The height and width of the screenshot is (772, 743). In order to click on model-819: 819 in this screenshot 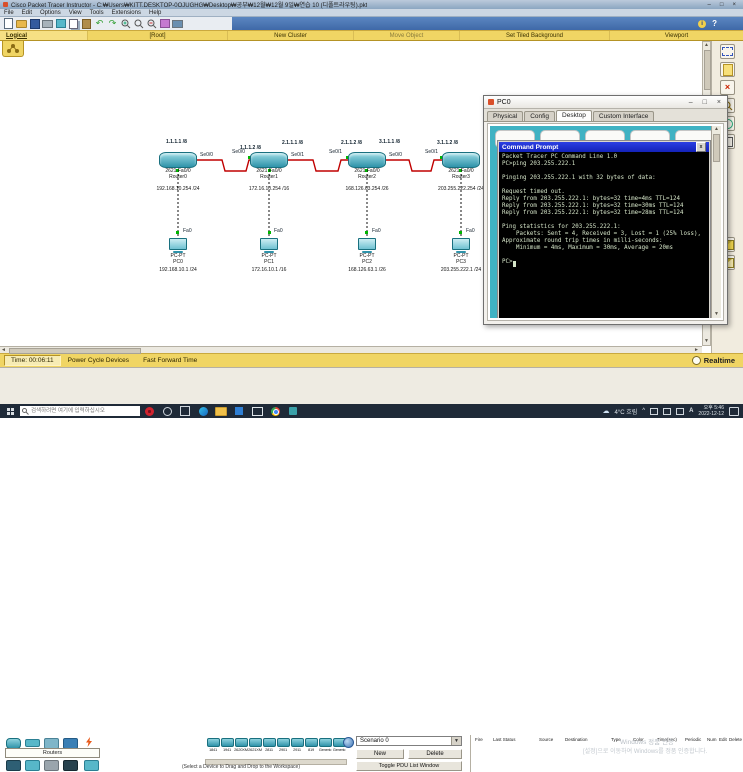, I will do `click(311, 745)`.